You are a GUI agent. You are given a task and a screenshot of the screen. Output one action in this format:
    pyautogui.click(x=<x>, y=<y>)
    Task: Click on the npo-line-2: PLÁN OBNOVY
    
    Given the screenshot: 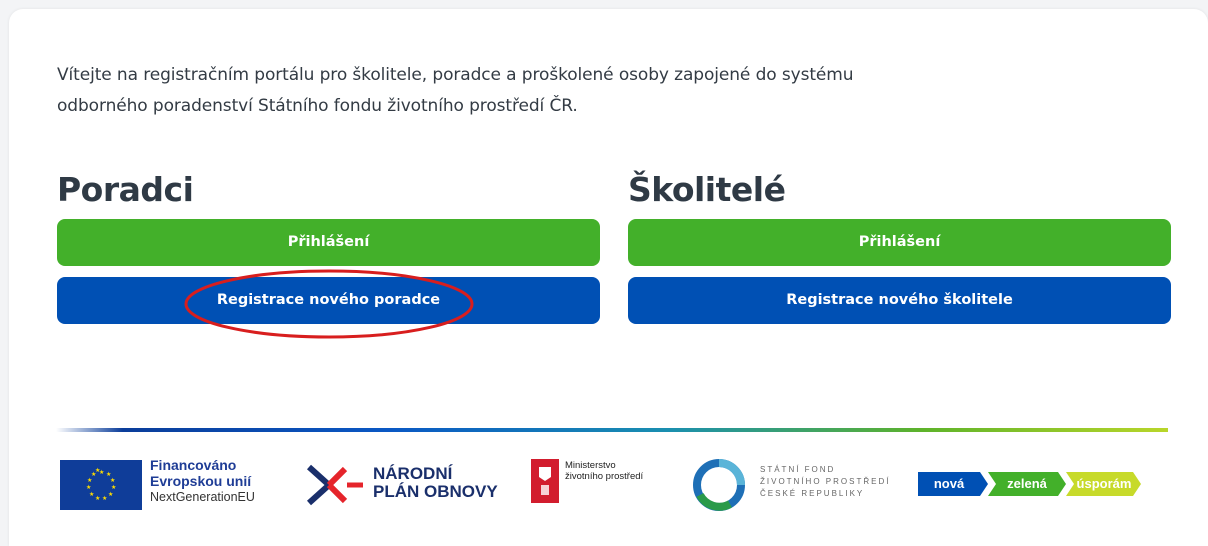 What is the action you would take?
    pyautogui.click(x=435, y=491)
    